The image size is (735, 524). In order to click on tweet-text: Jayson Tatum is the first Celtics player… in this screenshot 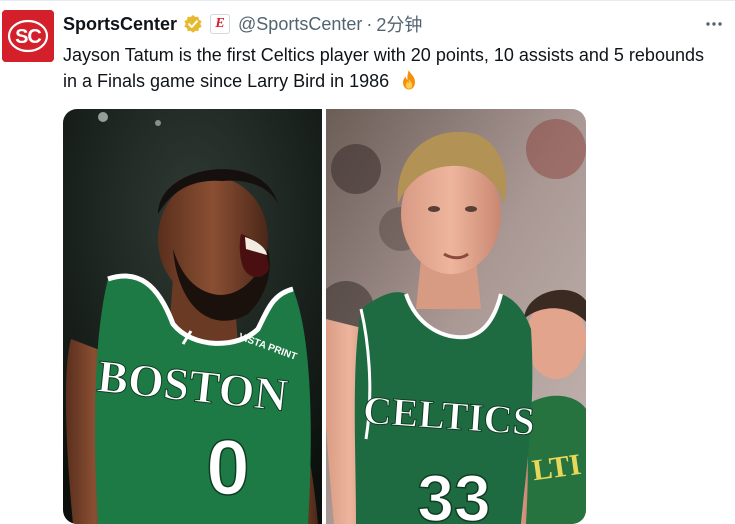, I will do `click(388, 70)`.